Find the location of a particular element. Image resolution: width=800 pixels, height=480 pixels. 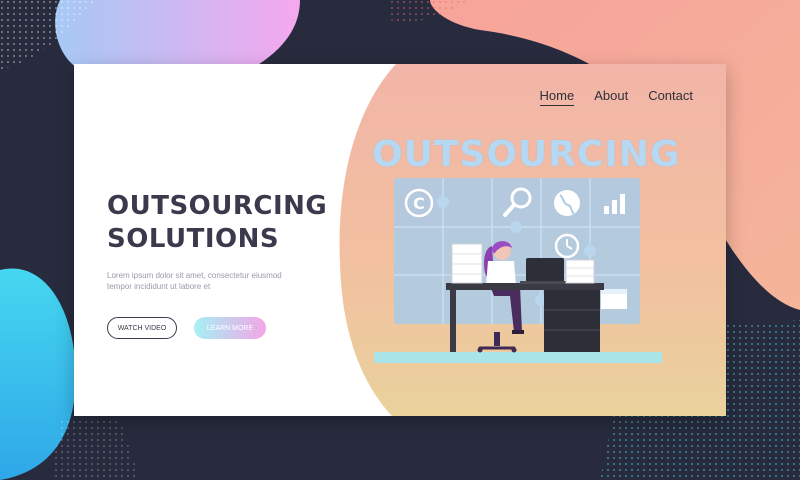

paper-stack-left is located at coordinates (467, 263).